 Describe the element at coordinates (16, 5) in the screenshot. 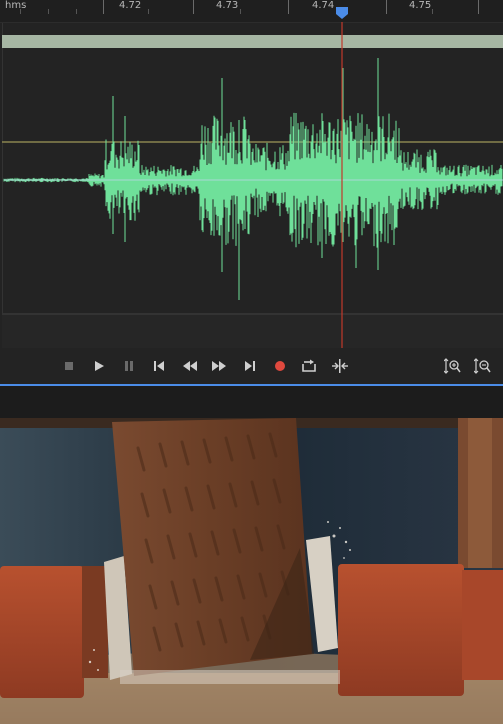

I see `ruler-unit-label: hms` at that location.